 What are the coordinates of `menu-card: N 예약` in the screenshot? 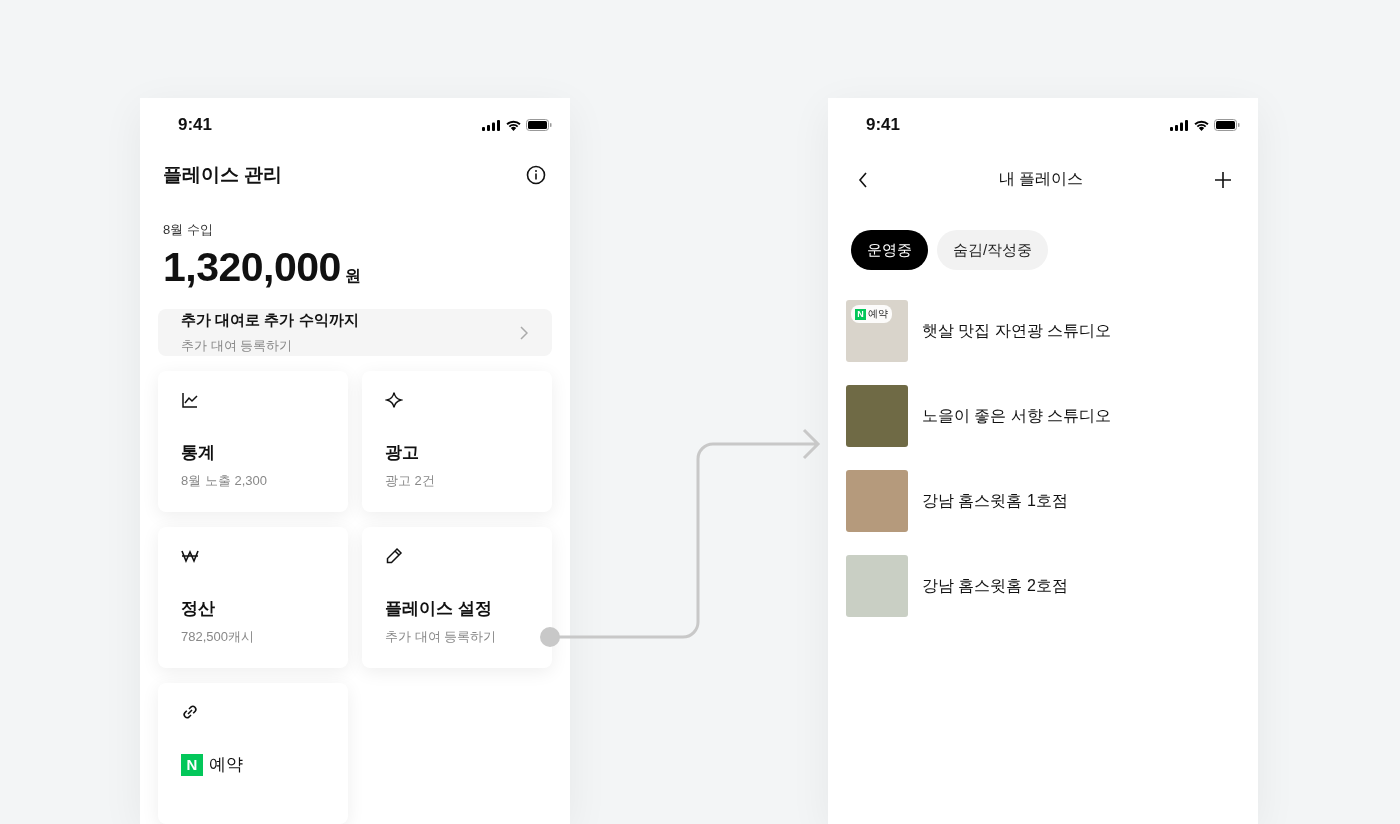 It's located at (253, 753).